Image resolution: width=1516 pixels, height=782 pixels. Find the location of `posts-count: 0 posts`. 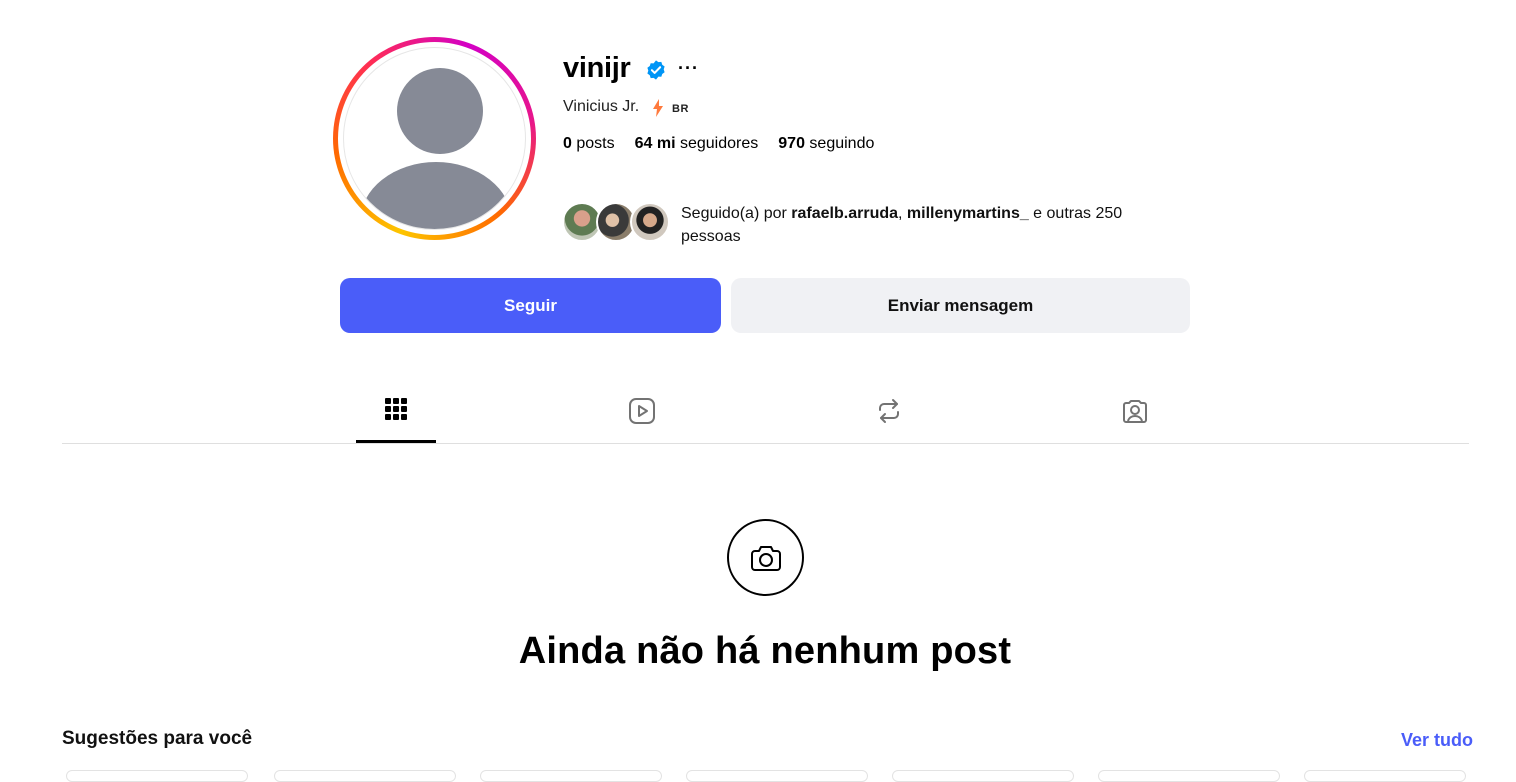

posts-count: 0 posts is located at coordinates (589, 143).